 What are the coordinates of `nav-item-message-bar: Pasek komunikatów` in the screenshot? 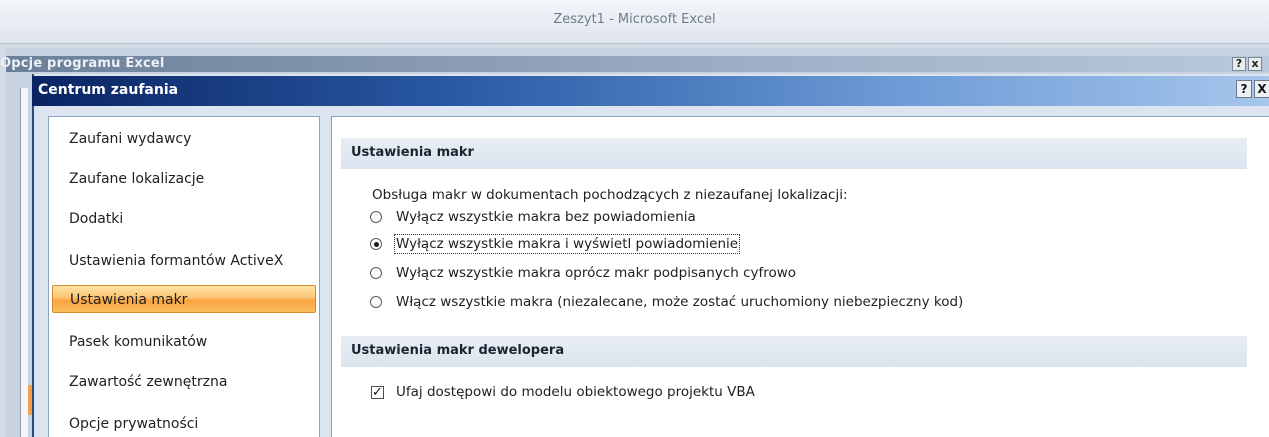 It's located at (191, 342).